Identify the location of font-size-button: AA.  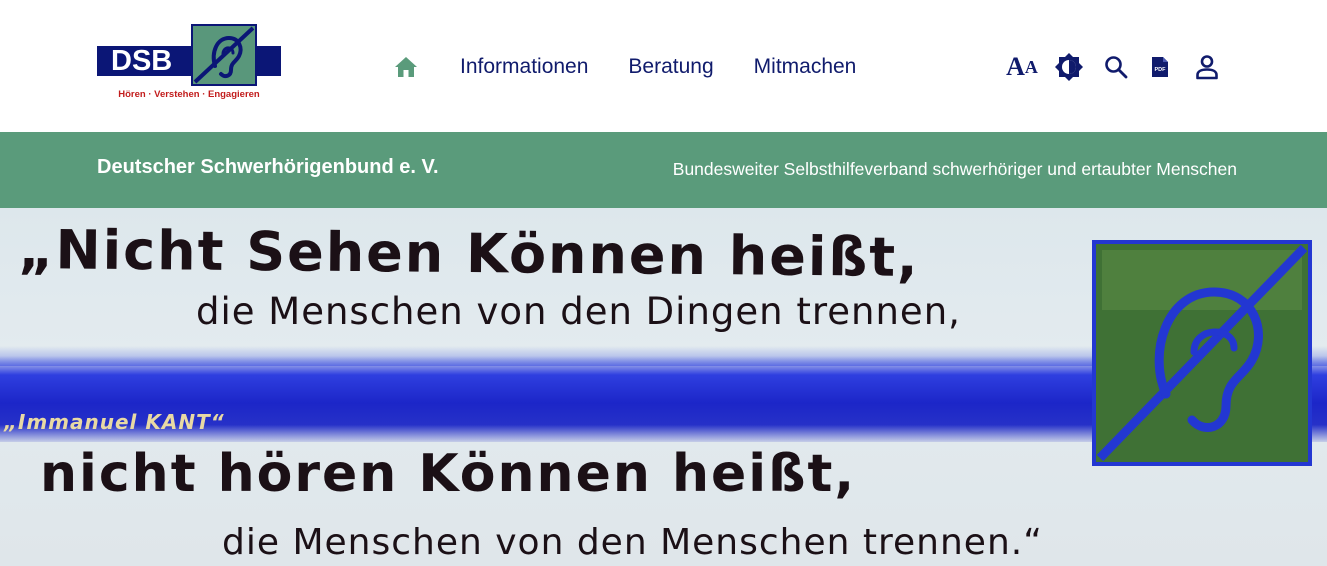
(1022, 67).